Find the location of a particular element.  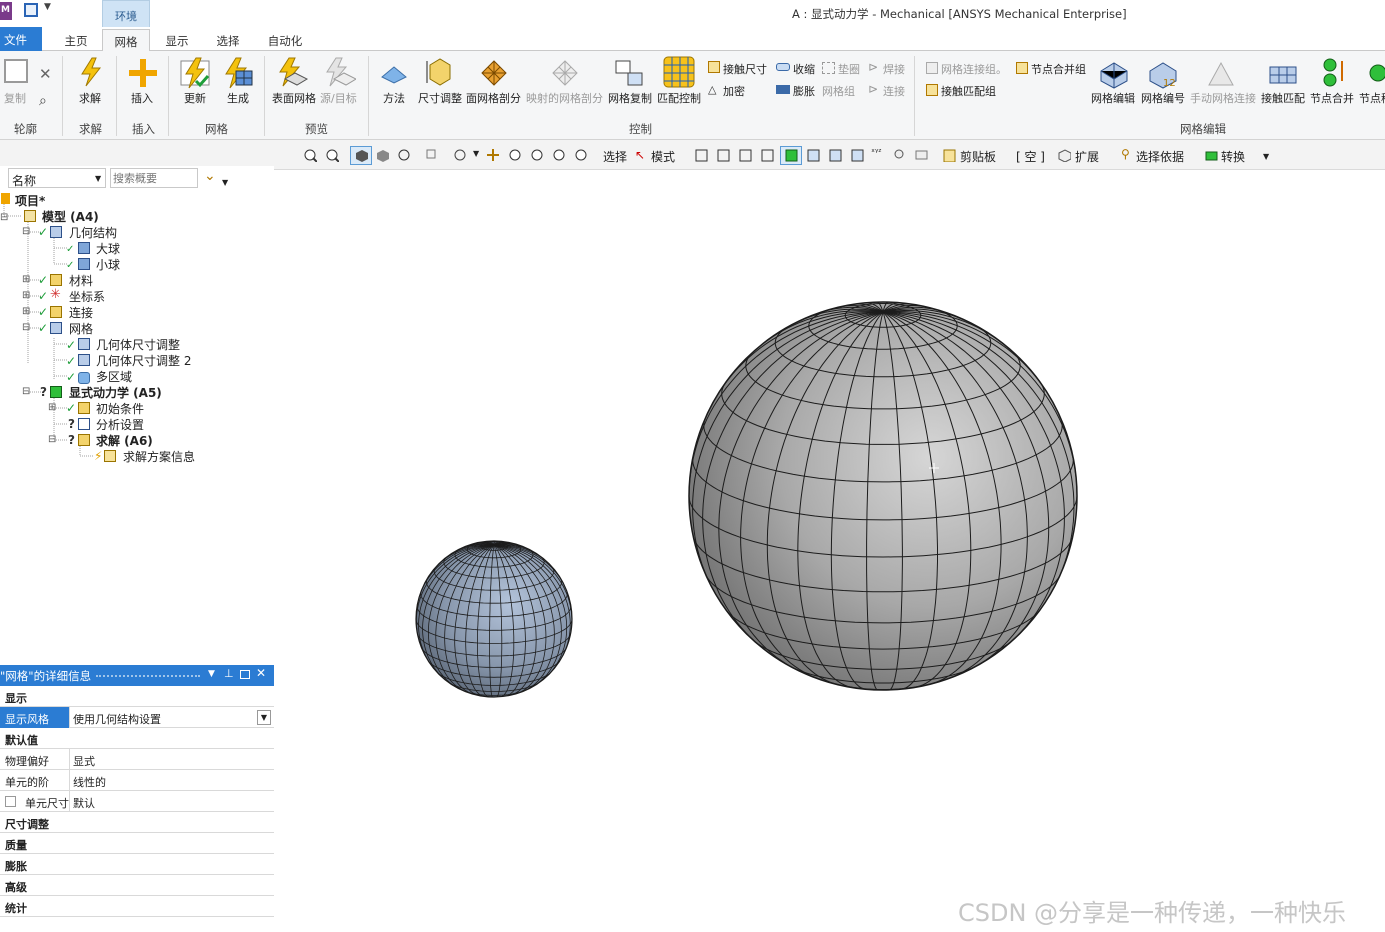

cursor-icon: ↖ is located at coordinates (640, 155).